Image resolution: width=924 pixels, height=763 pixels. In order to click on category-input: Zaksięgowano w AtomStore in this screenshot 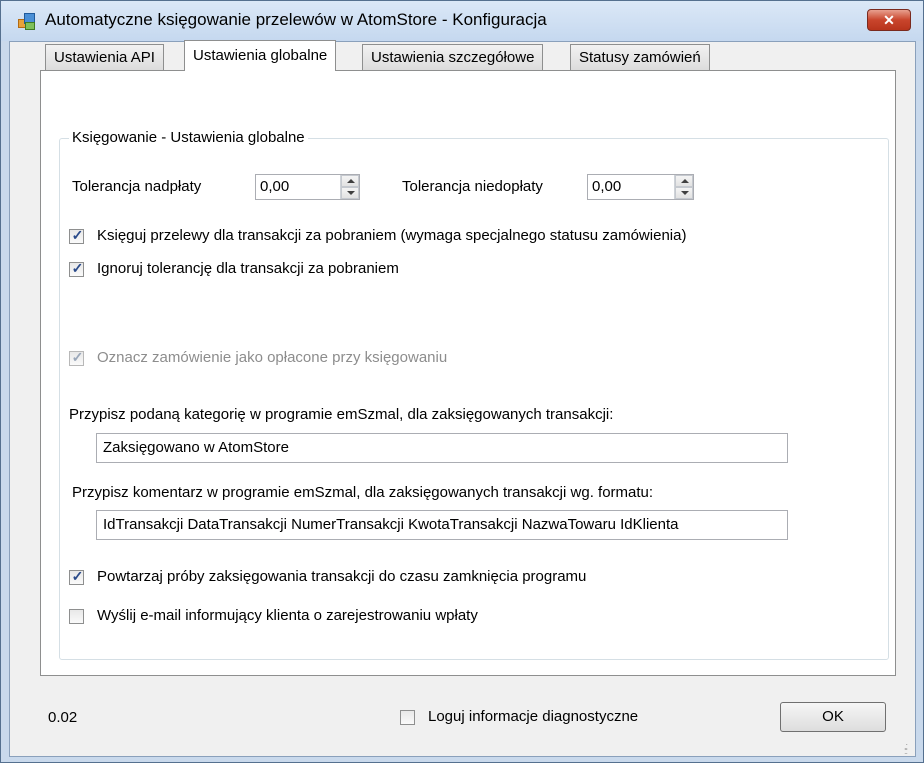, I will do `click(442, 448)`.